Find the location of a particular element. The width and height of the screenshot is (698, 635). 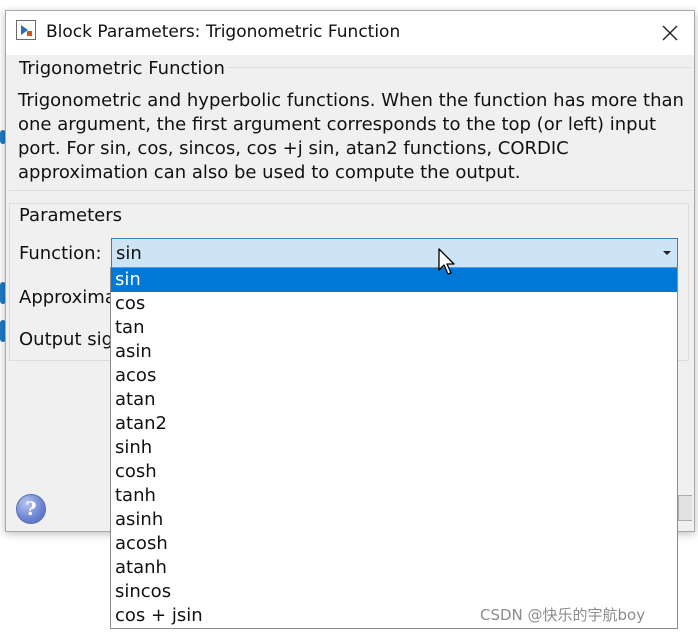

dropdown-option-asin: asin is located at coordinates (394, 352).